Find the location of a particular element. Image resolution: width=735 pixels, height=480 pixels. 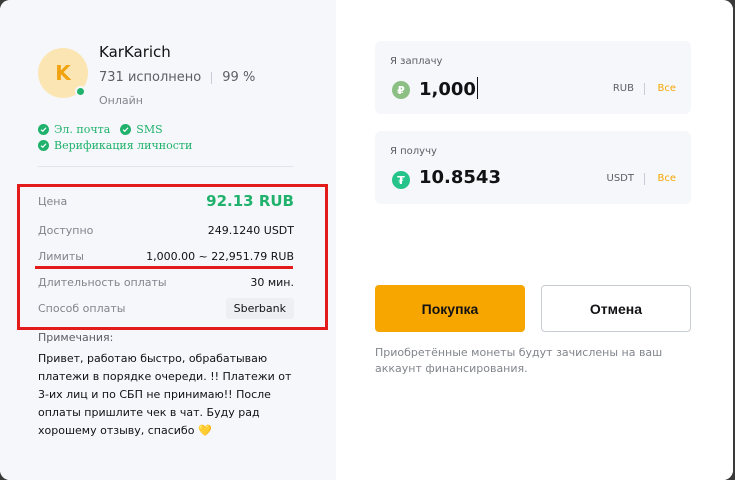

badge-email: Эл. почта is located at coordinates (74, 129).